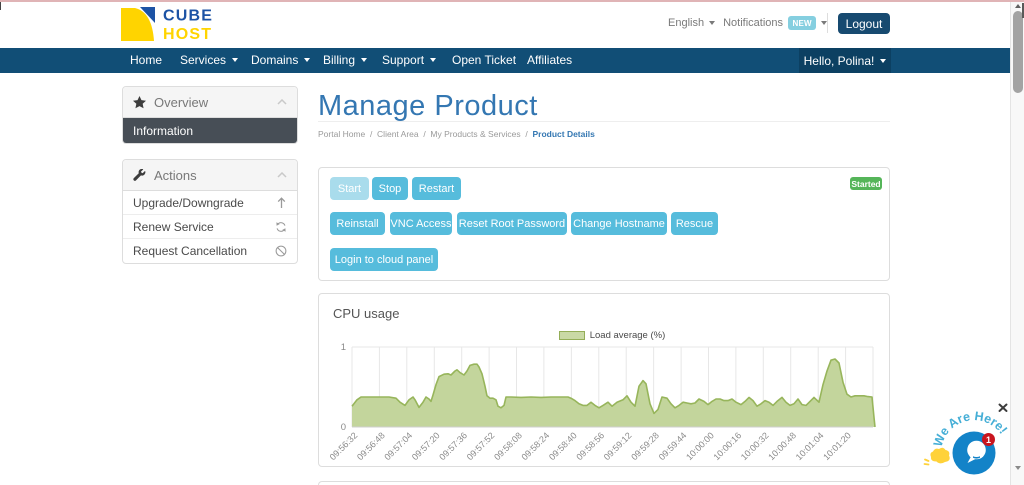 Image resolution: width=1024 pixels, height=485 pixels. I want to click on svg-text: 09:57:04, so click(398, 446).